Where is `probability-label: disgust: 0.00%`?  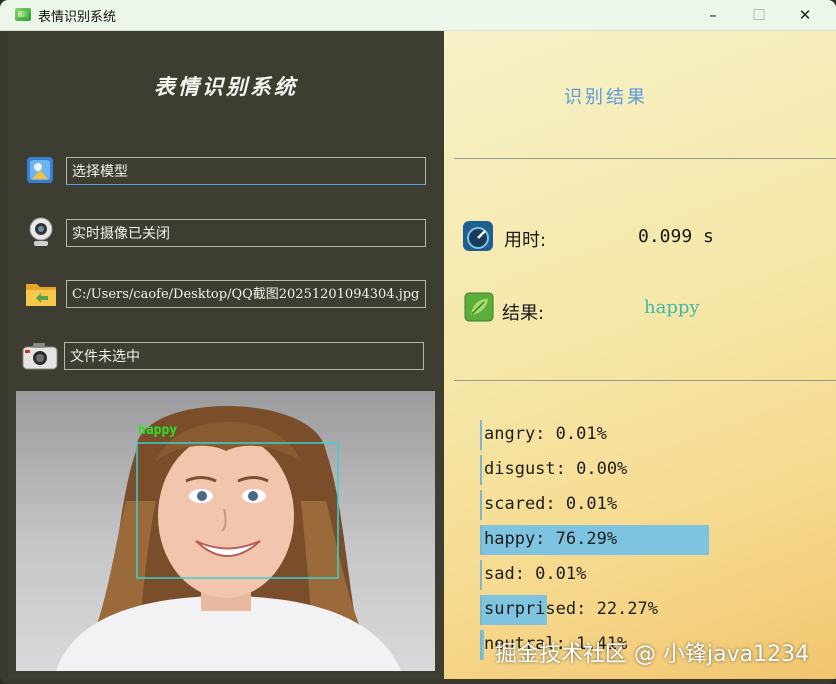
probability-label: disgust: 0.00% is located at coordinates (556, 469).